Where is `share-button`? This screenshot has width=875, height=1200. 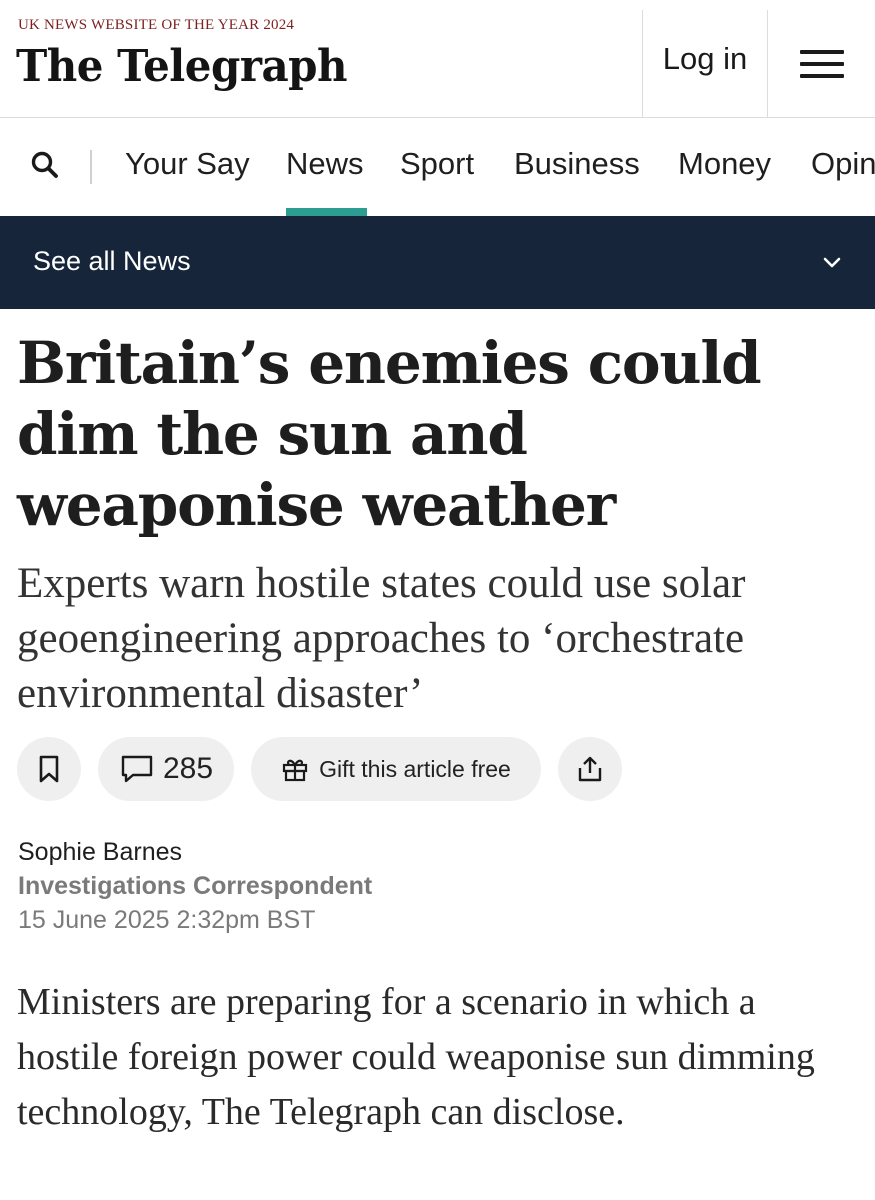
share-button is located at coordinates (590, 769).